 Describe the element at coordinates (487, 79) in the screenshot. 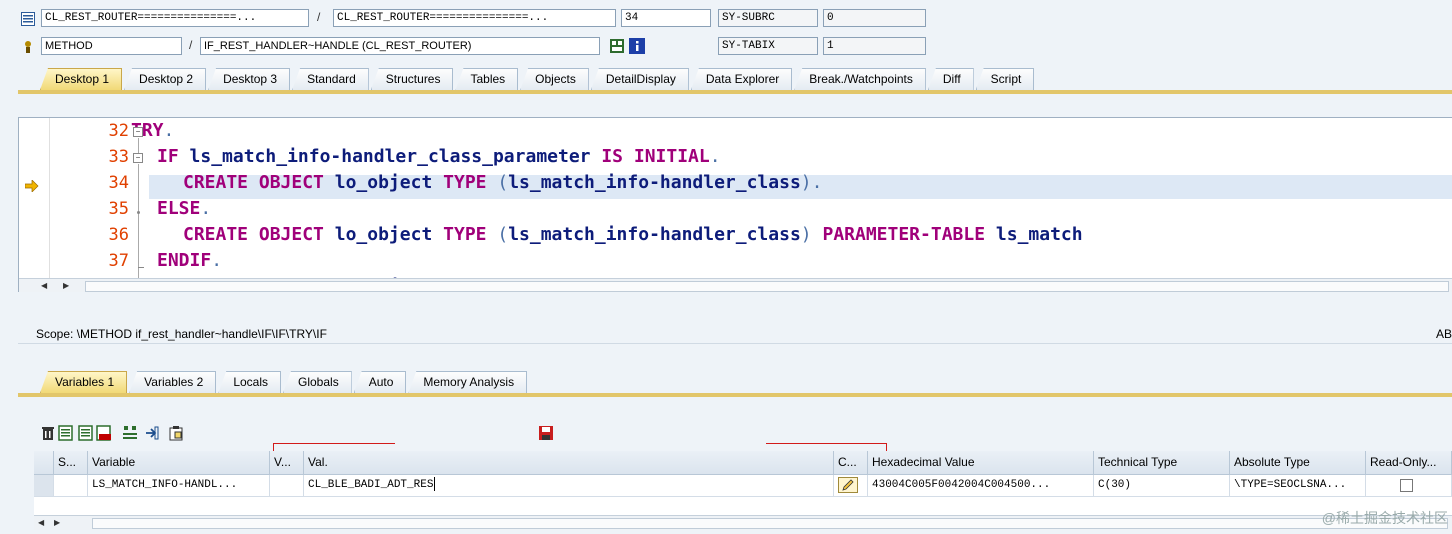

I see `tab-tables: Tables` at that location.